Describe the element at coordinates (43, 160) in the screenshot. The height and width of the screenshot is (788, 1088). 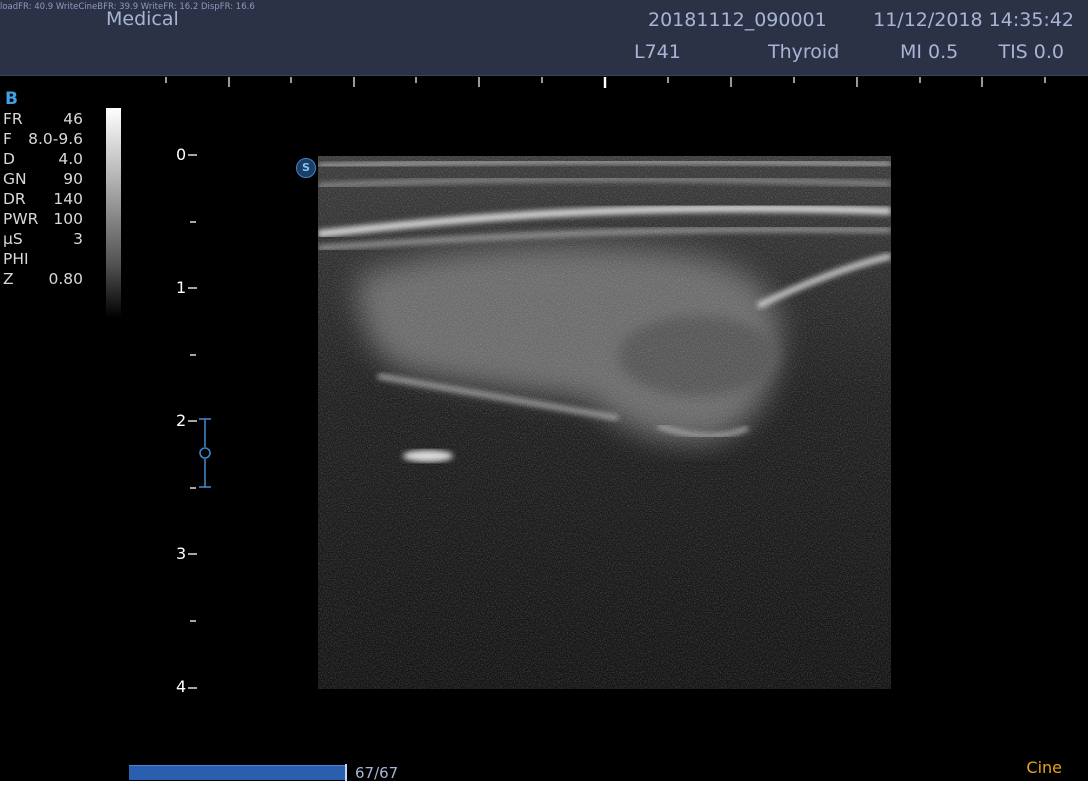
I see `param-row: D 4.0` at that location.